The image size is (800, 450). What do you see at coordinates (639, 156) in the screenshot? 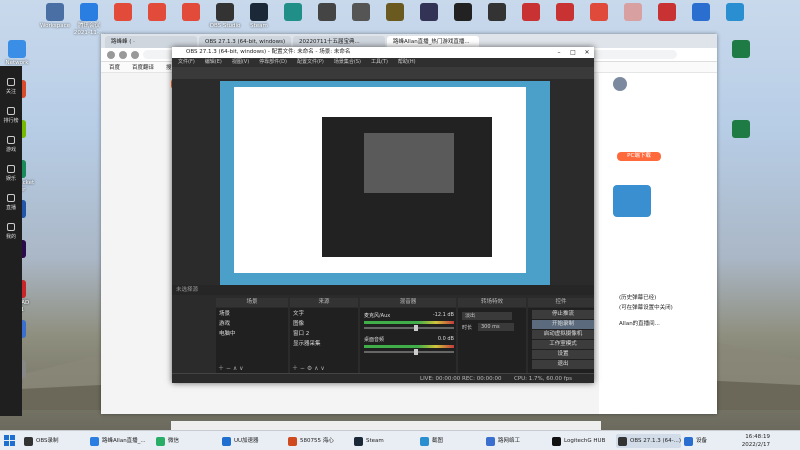
I see `pc-download-button: PC端下载` at bounding box center [639, 156].